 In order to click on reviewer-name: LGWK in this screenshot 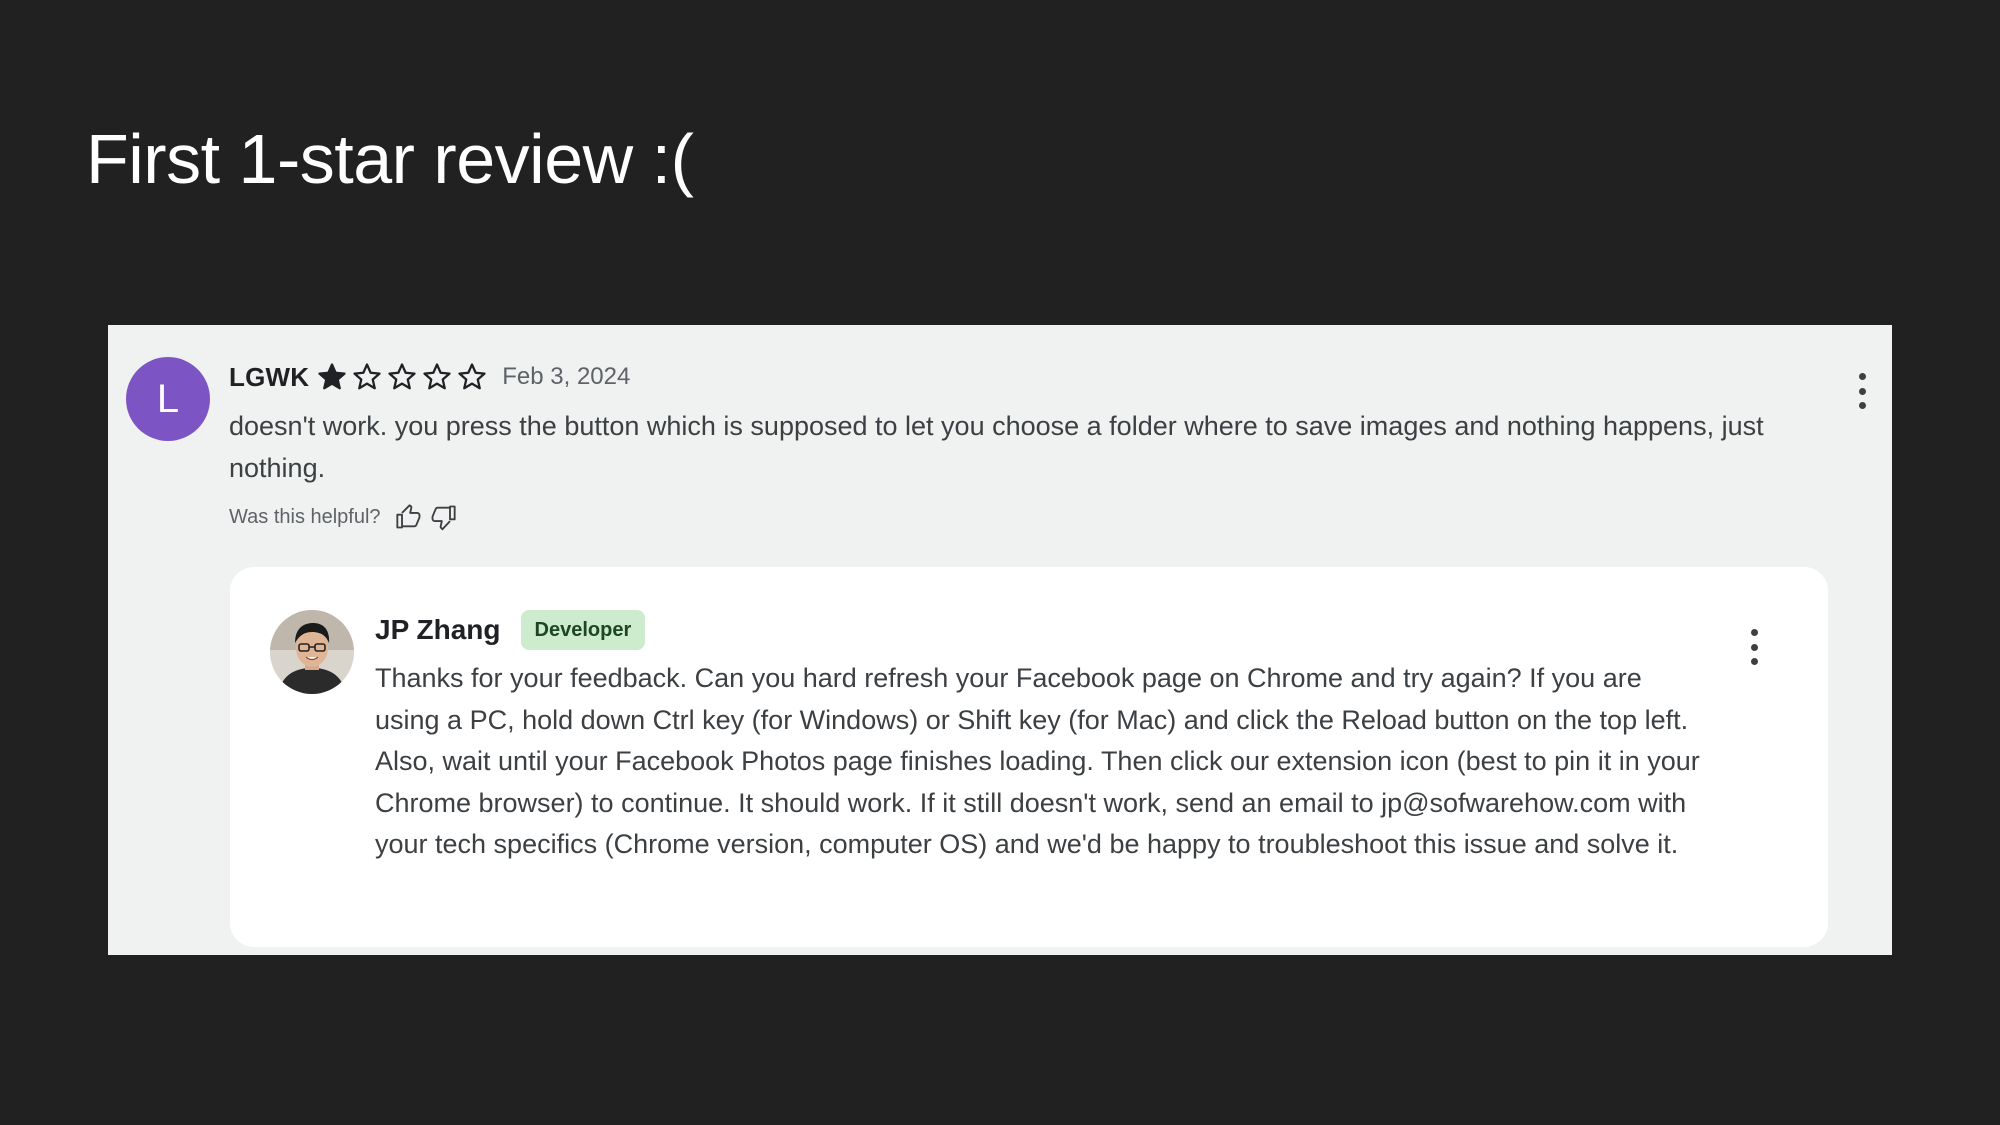, I will do `click(269, 376)`.